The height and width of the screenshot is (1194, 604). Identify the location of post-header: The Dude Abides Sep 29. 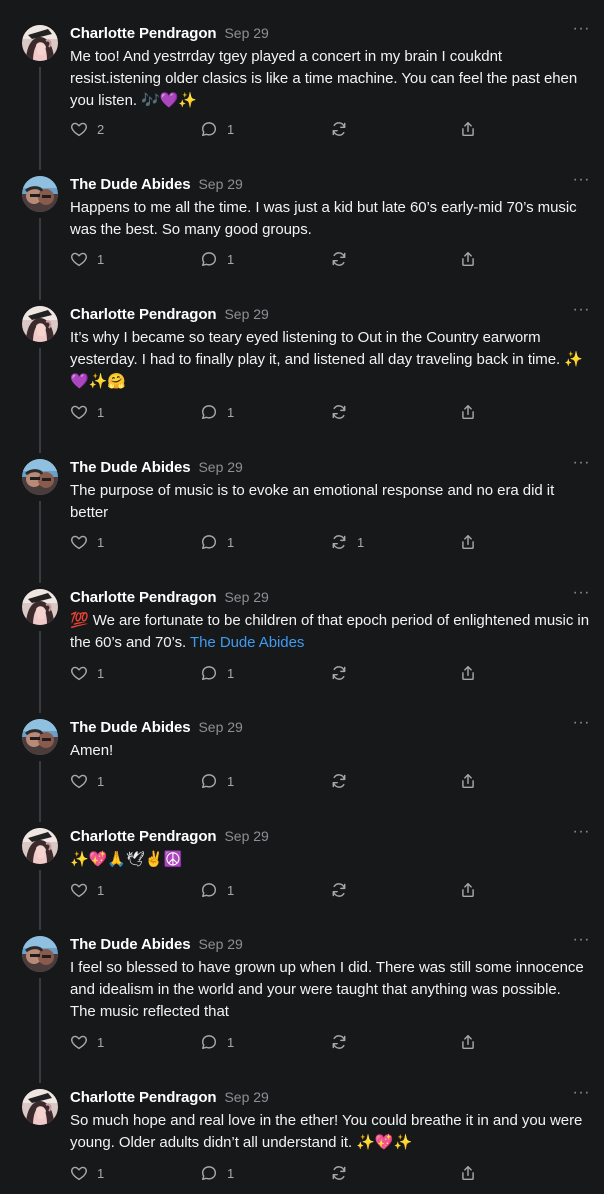
(156, 946).